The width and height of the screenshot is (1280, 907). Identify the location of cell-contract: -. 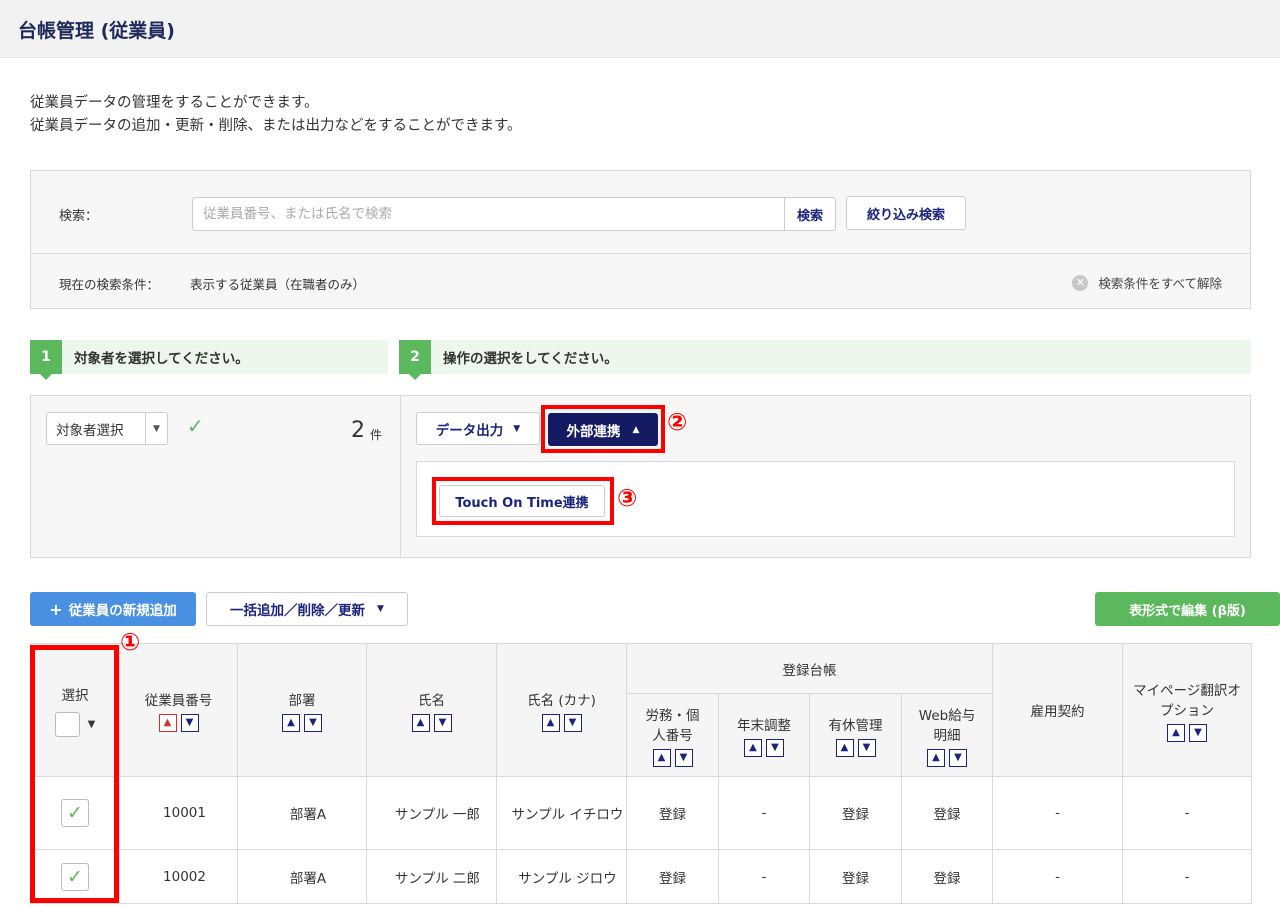
(1057, 813).